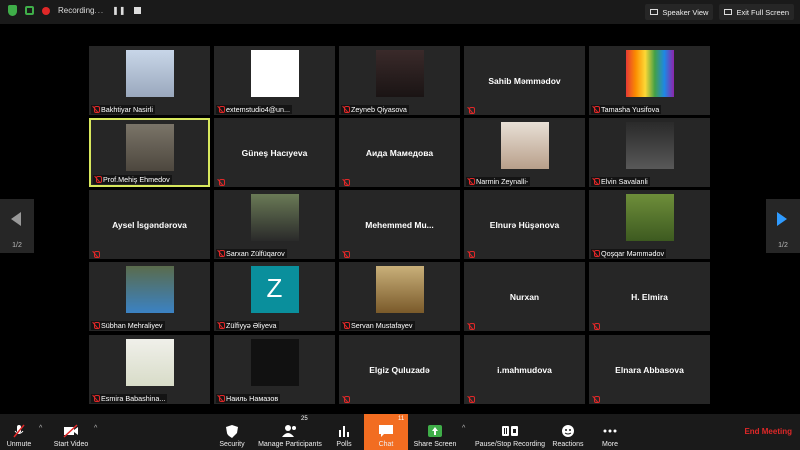 This screenshot has width=800, height=450. I want to click on previous-page-button: 1/2, so click(17, 226).